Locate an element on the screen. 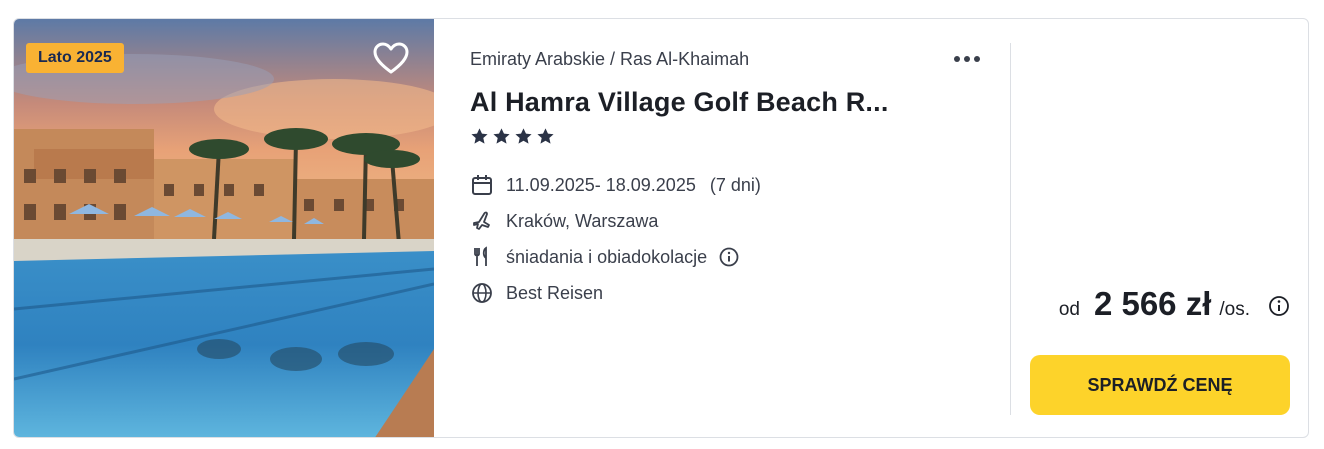  plane-icon is located at coordinates (482, 221).